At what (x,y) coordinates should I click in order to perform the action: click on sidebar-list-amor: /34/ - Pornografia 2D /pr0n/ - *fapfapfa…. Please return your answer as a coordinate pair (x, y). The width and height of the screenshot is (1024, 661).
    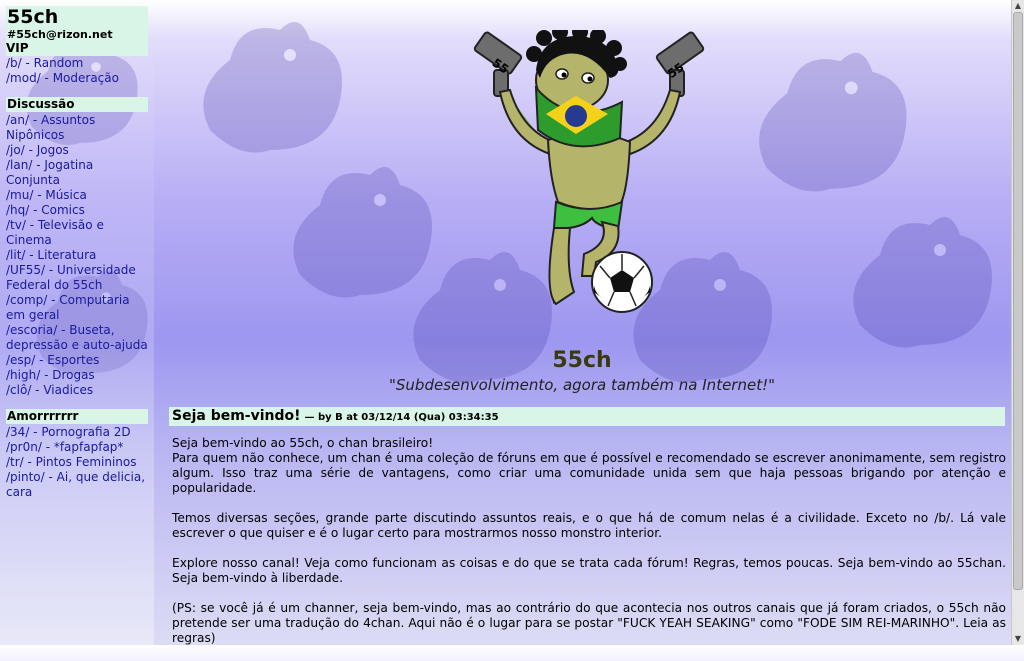
    Looking at the image, I should click on (77, 462).